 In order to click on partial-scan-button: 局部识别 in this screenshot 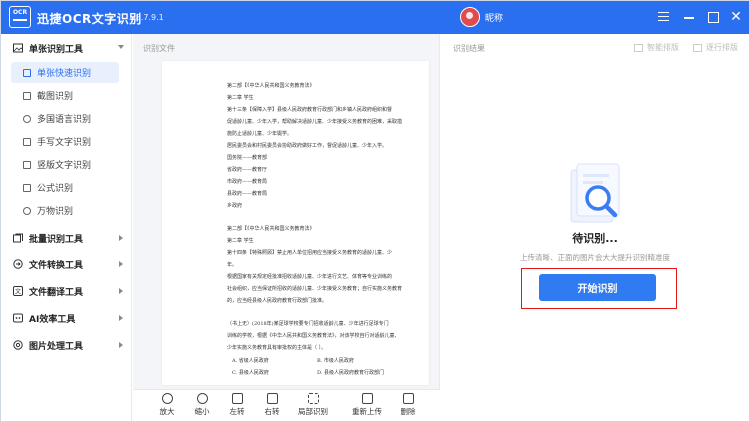, I will do `click(313, 405)`.